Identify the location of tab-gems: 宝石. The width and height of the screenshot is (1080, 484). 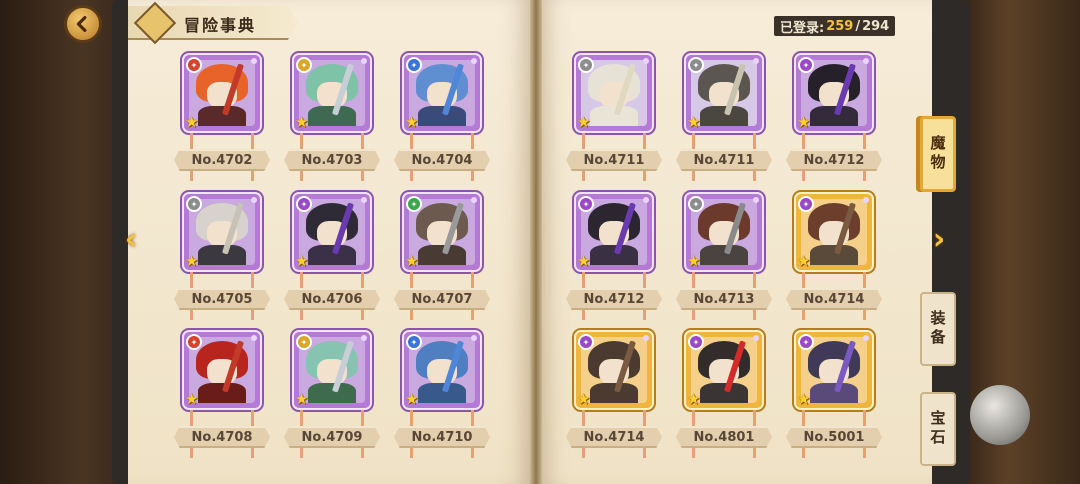
(938, 429).